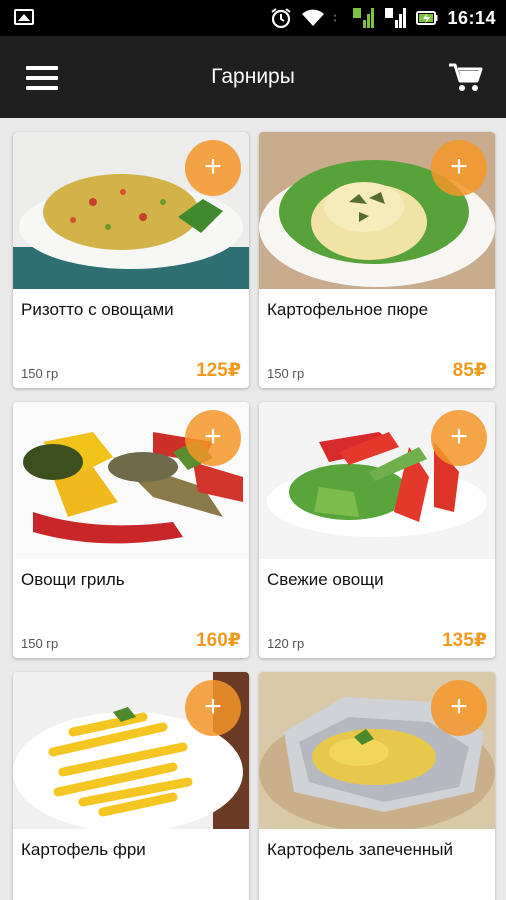  I want to click on product-name: Ризотто с овощами, so click(97, 309).